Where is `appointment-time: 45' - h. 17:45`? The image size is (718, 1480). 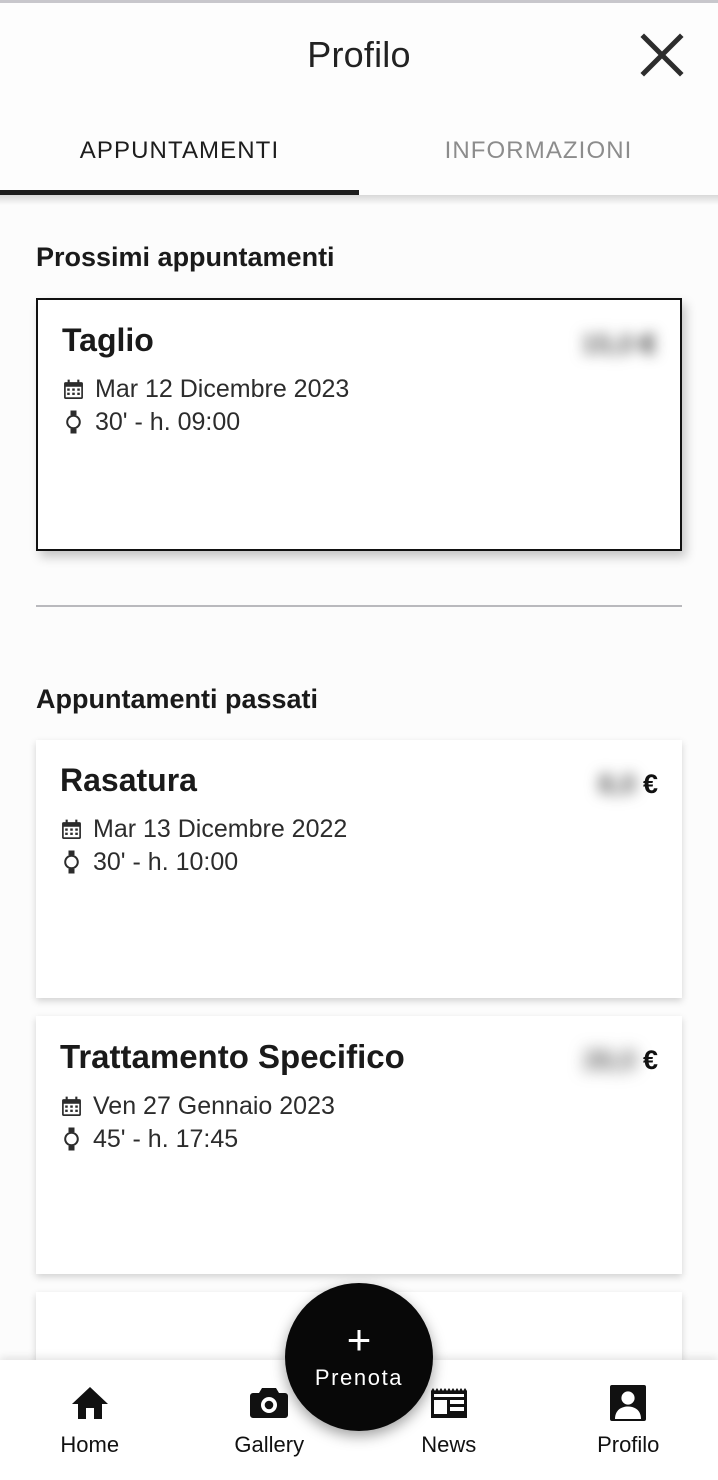 appointment-time: 45' - h. 17:45 is located at coordinates (166, 1138).